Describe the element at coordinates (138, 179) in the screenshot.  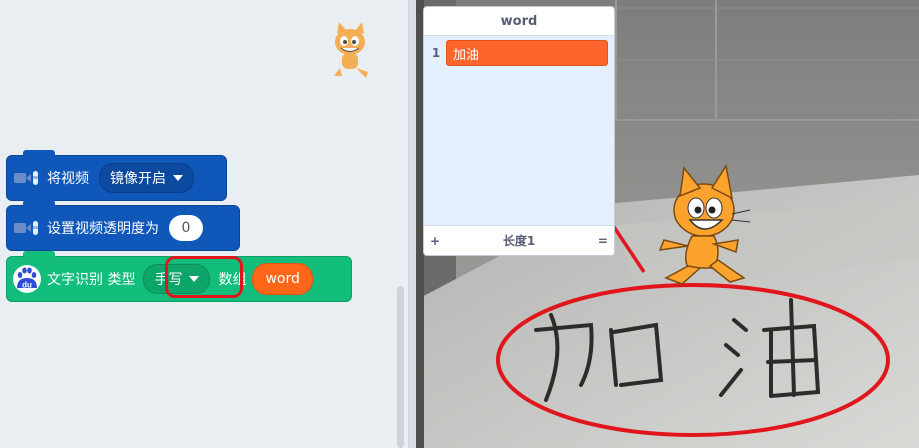
I see `dropdown-value: 镜像开启` at that location.